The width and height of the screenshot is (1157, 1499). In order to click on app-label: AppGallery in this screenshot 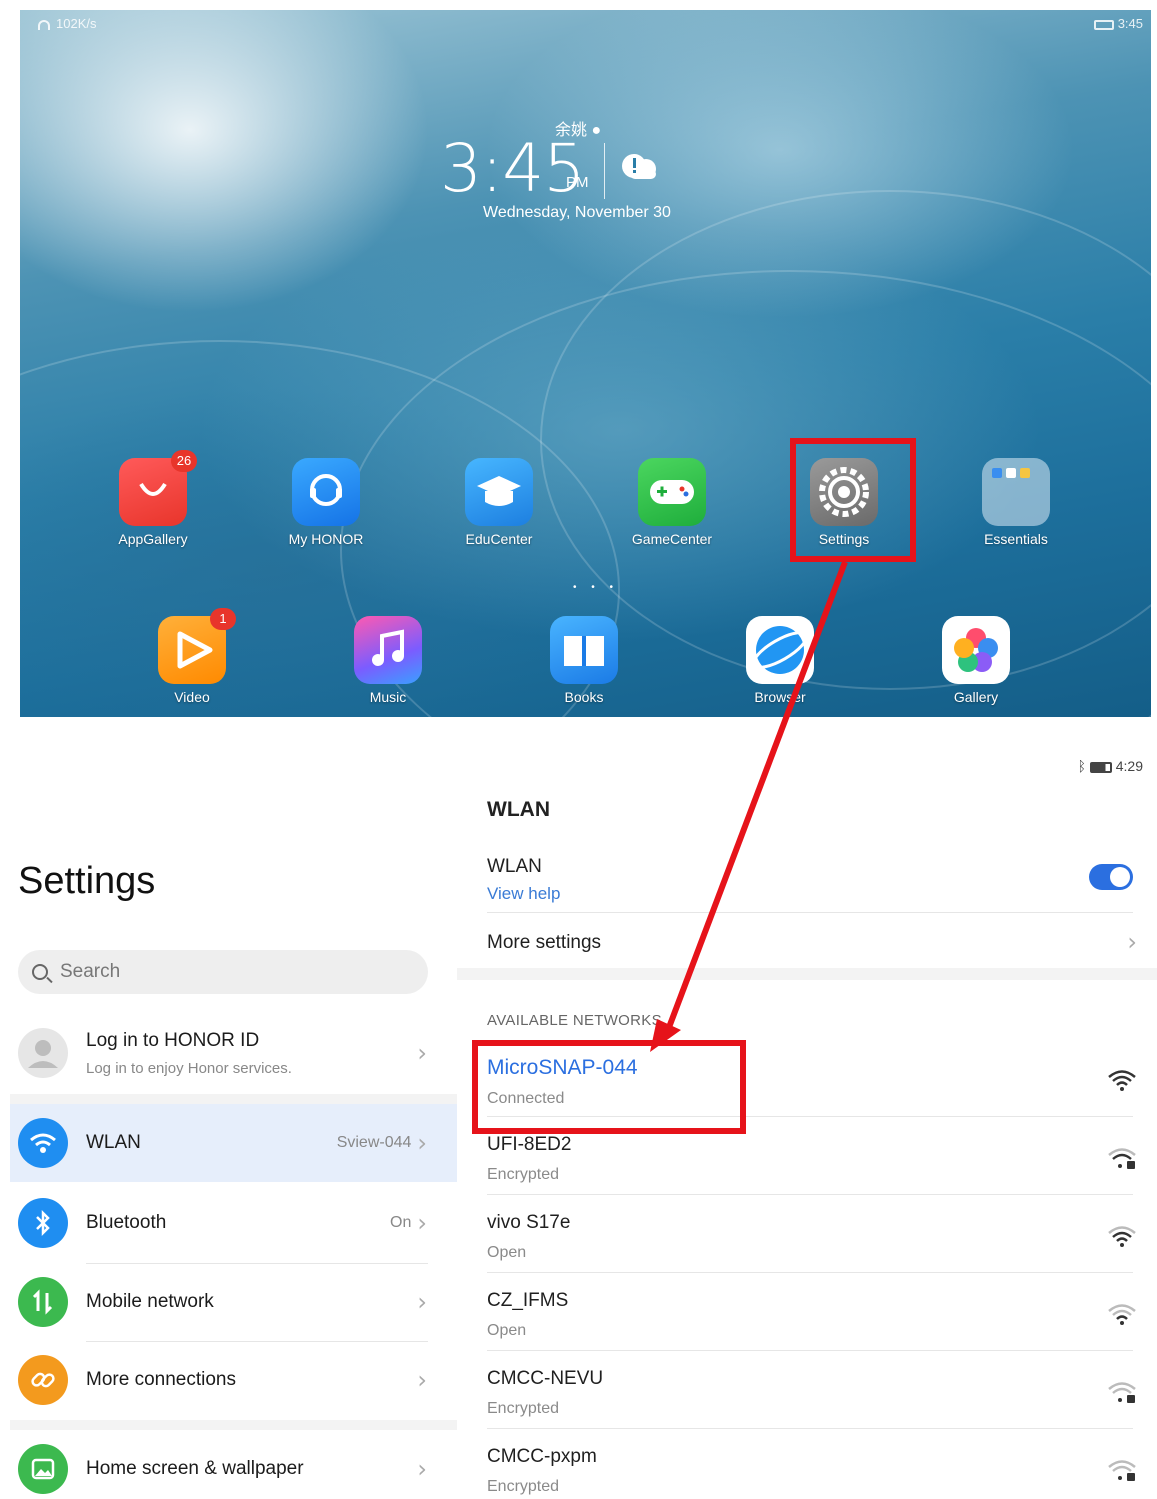, I will do `click(153, 539)`.